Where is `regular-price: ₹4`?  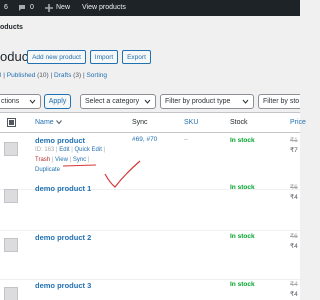 regular-price: ₹4 is located at coordinates (294, 284).